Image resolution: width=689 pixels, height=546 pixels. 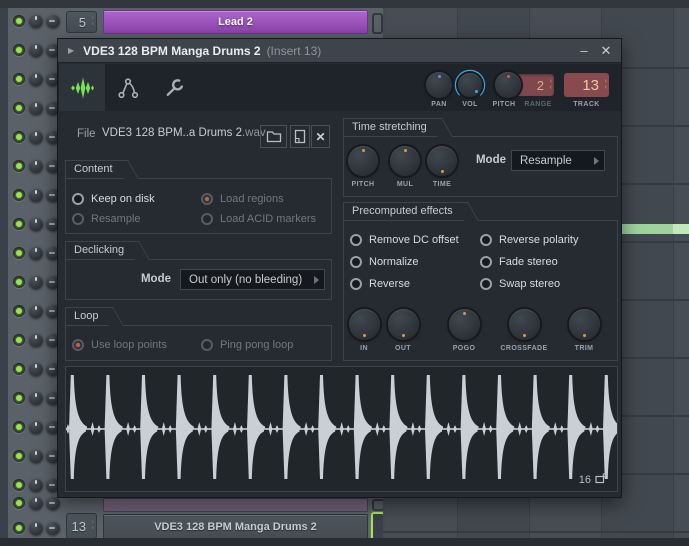 I want to click on volume-knob, so click(x=470, y=85).